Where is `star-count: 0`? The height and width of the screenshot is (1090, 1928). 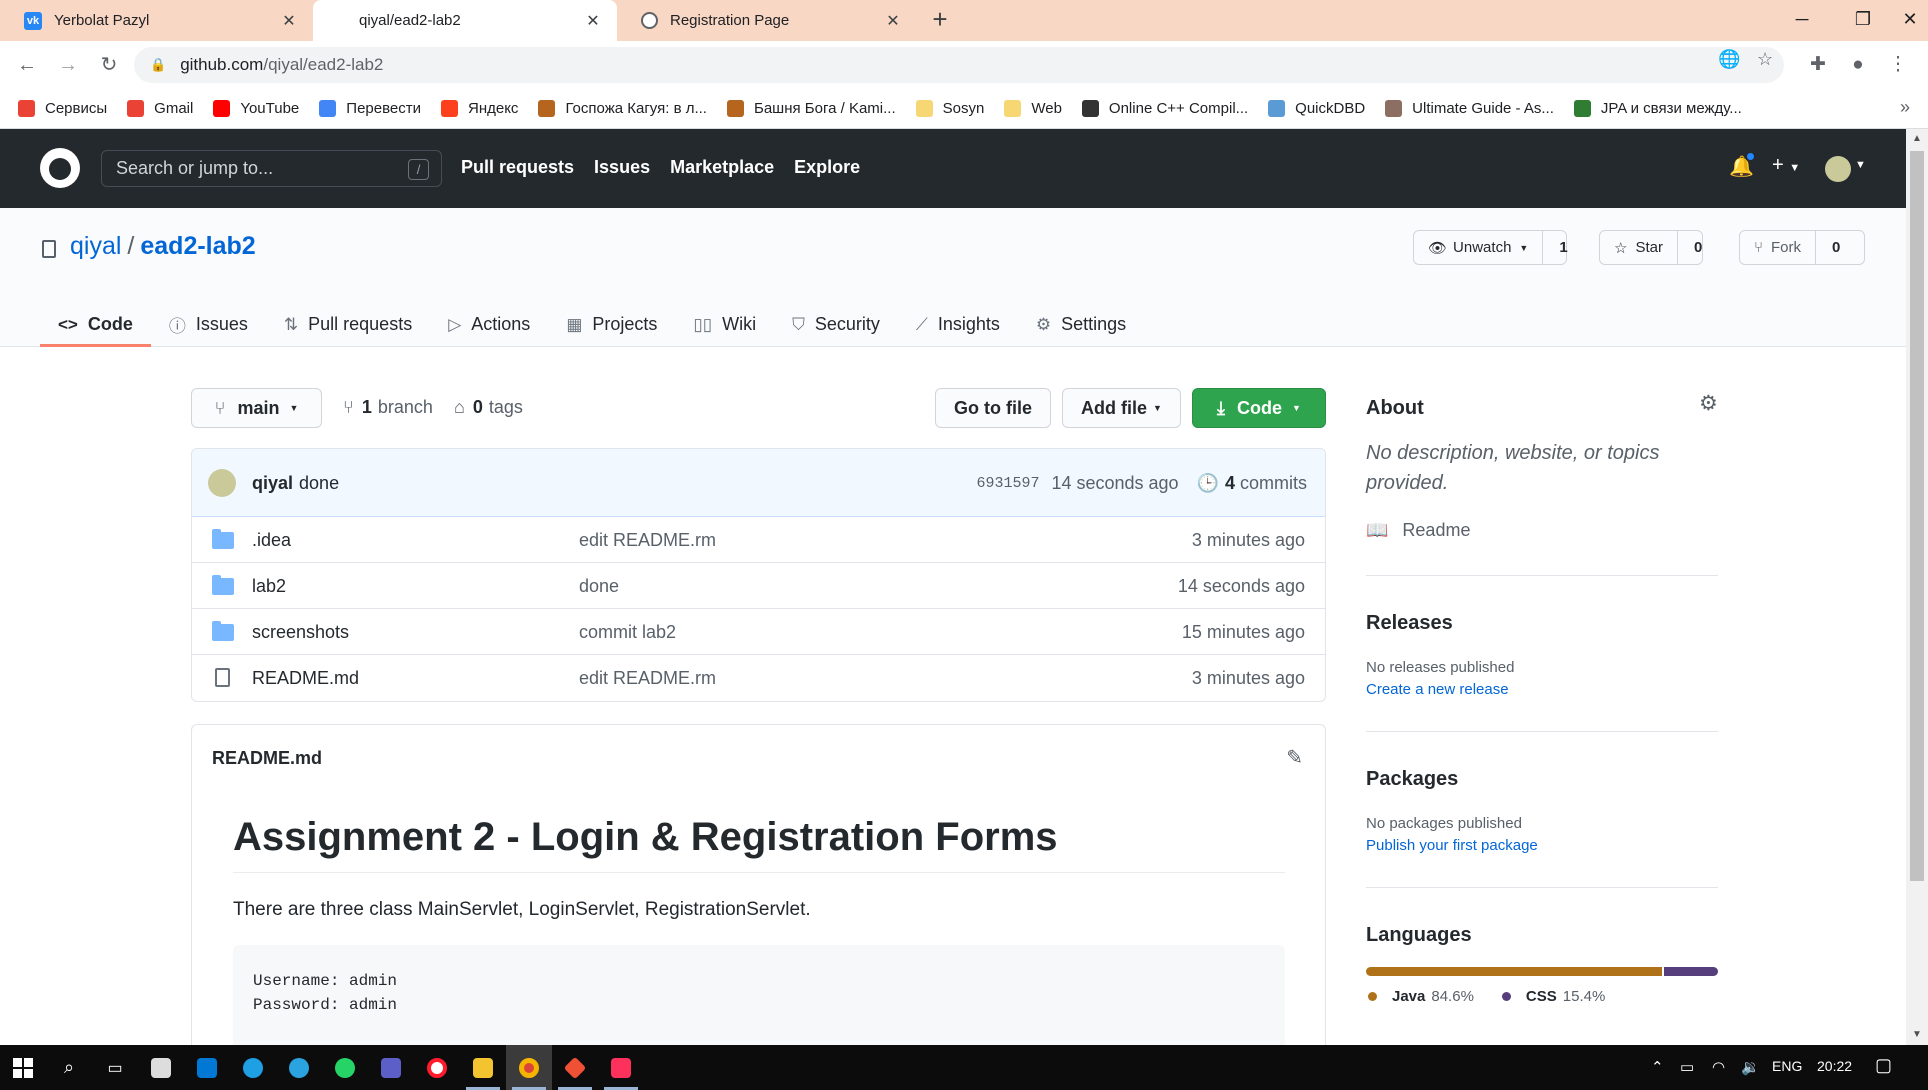
star-count: 0 is located at coordinates (1698, 247).